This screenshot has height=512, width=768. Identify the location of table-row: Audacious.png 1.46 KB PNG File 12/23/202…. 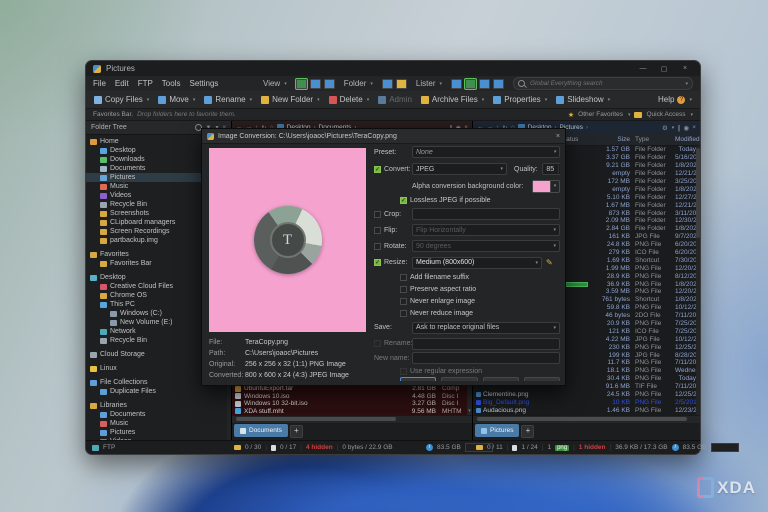
(586, 410).